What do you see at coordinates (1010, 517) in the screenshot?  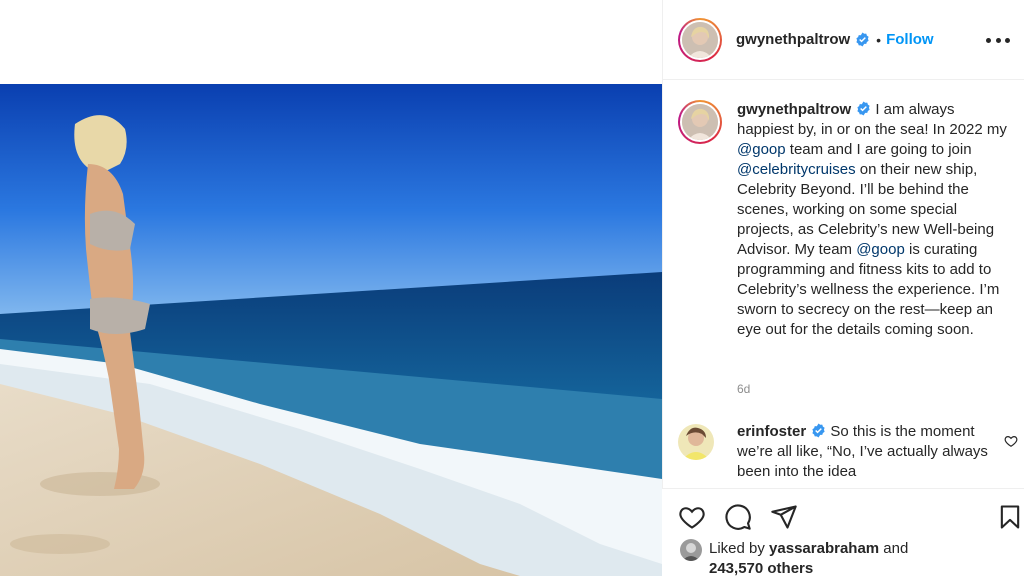 I see `bookmark-icon` at bounding box center [1010, 517].